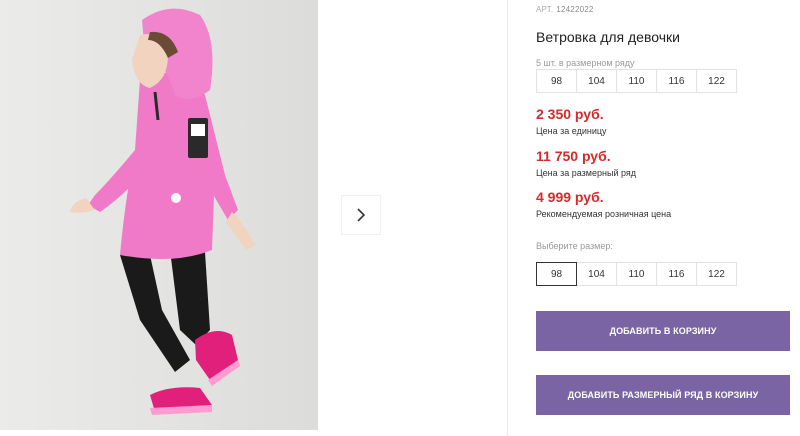  What do you see at coordinates (556, 274) in the screenshot?
I see `size-option-98: 98` at bounding box center [556, 274].